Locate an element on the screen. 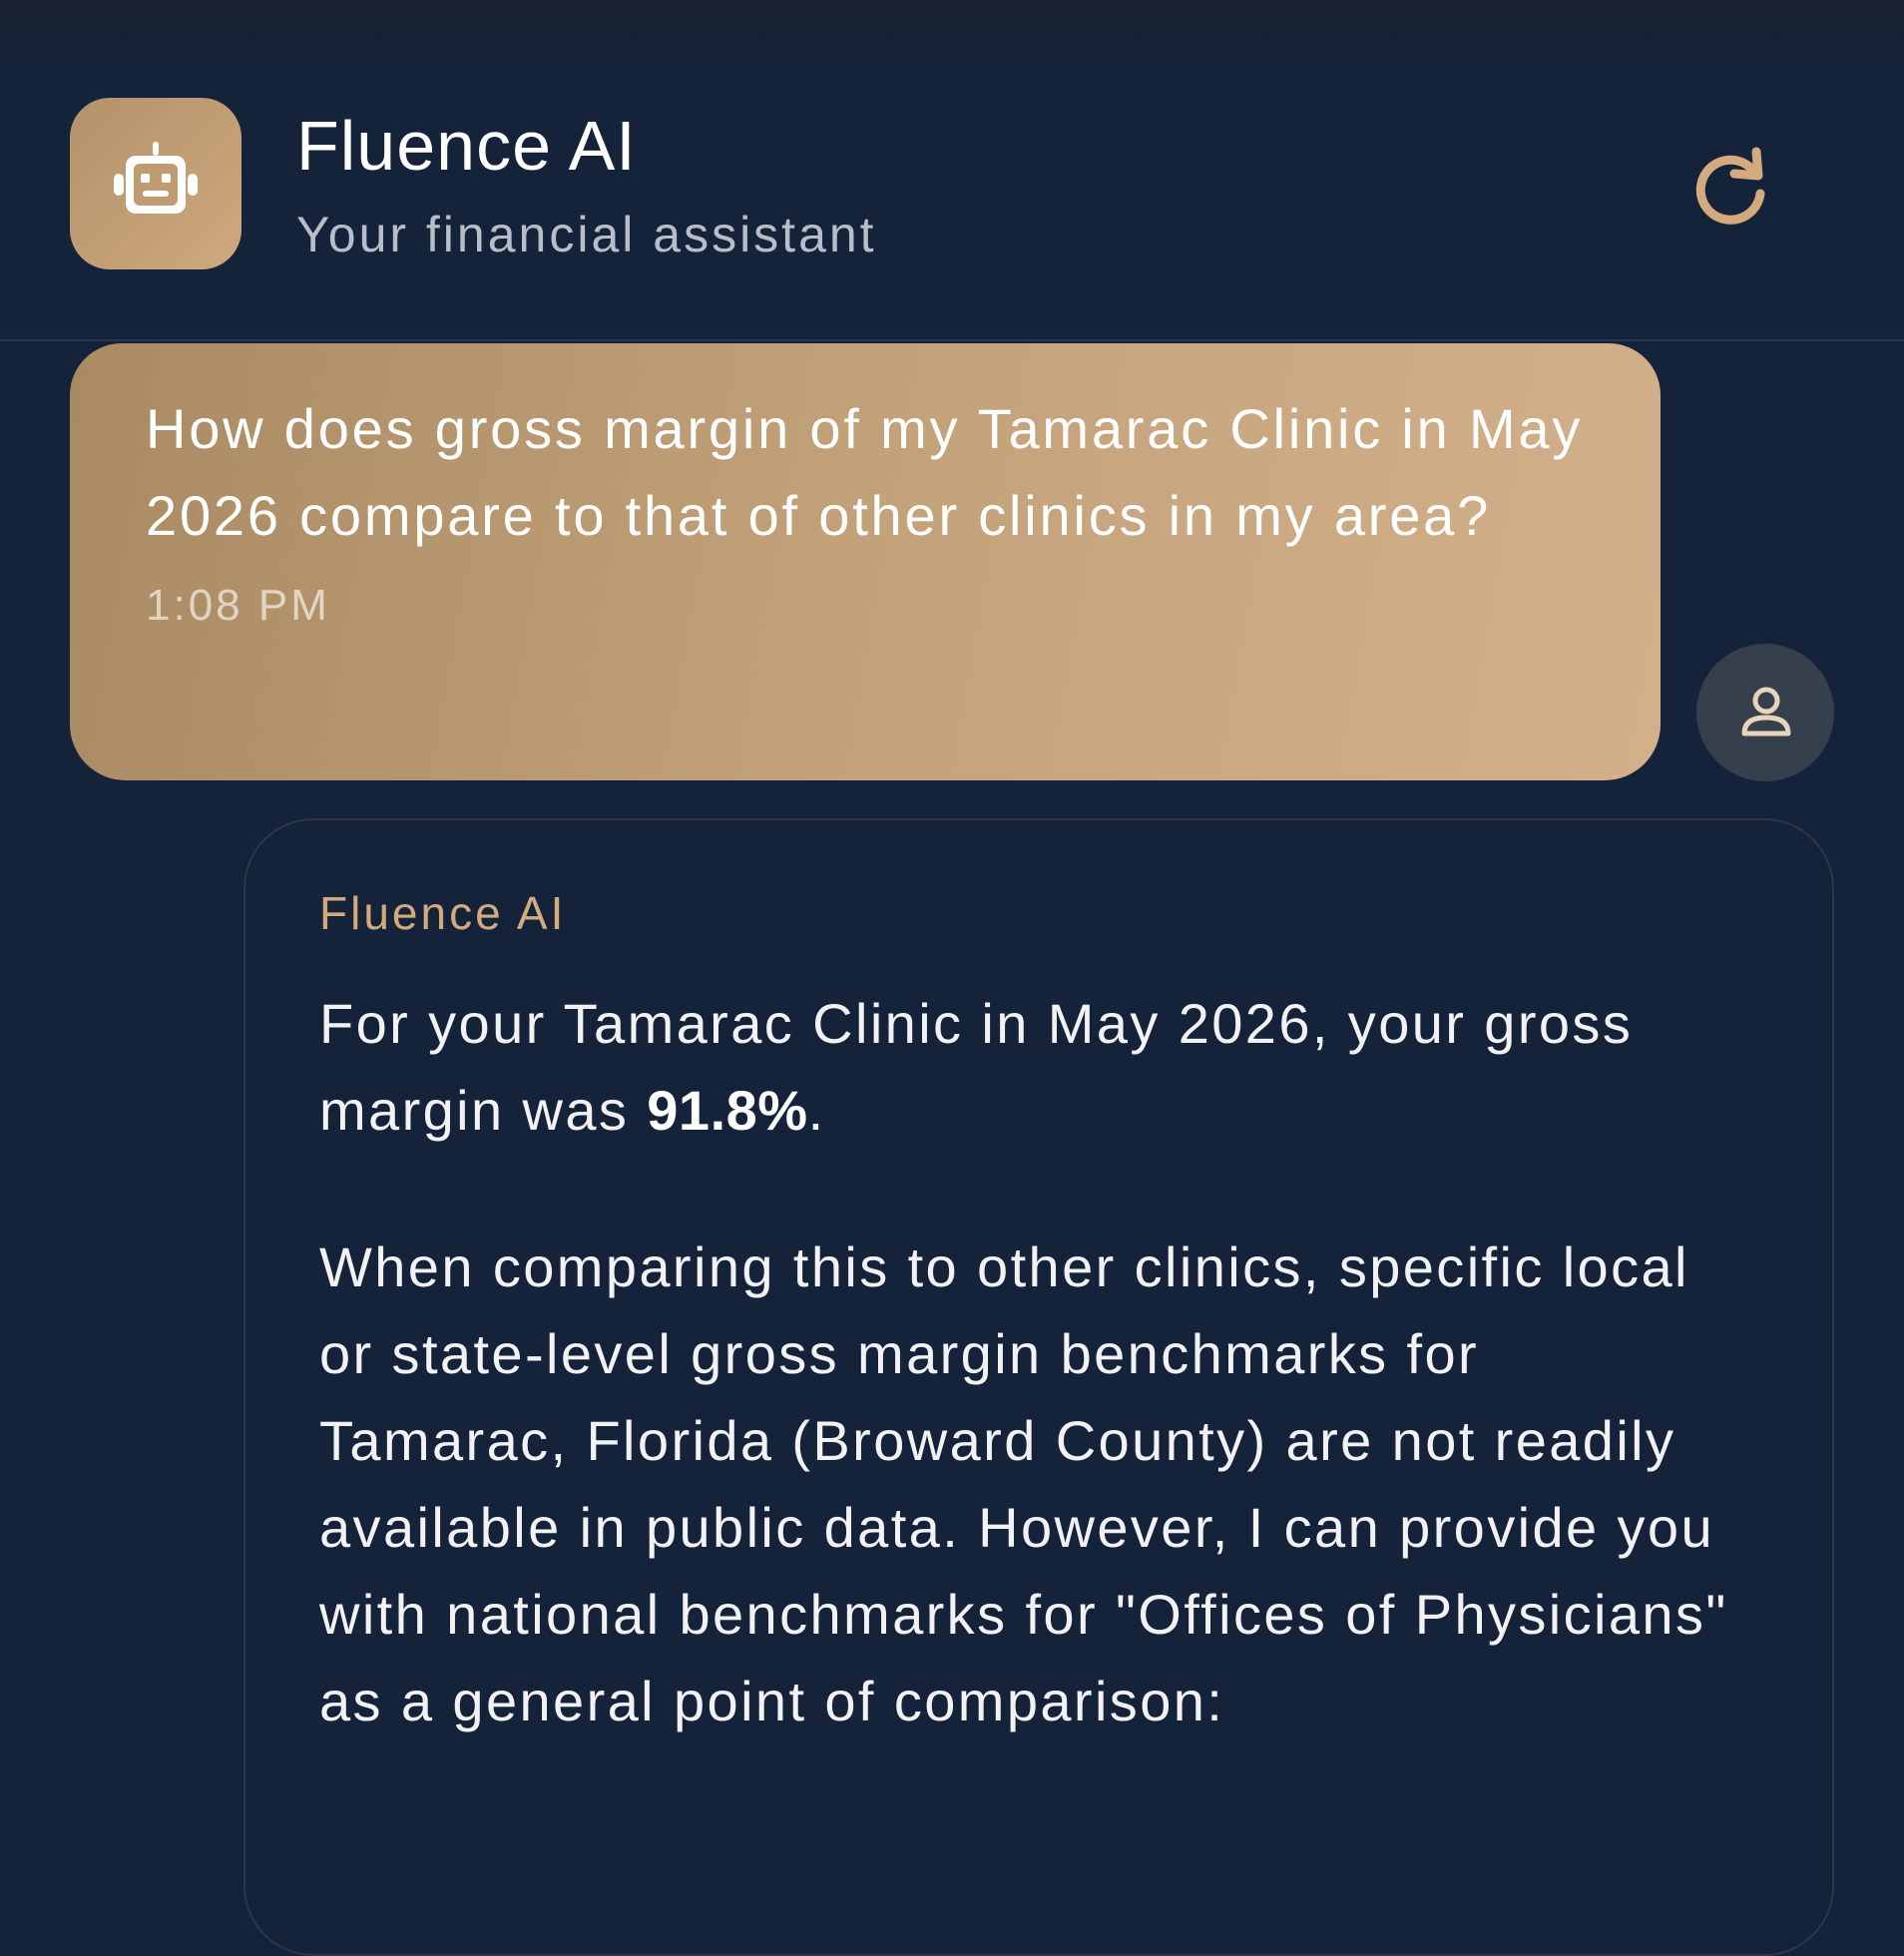  refresh-icon is located at coordinates (1730, 186).